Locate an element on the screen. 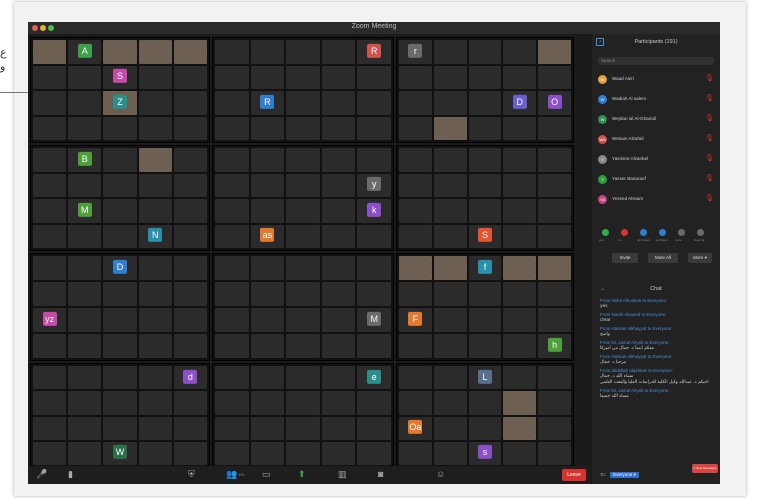 This screenshot has height=500, width=759. participant-tile: k is located at coordinates (374, 211).